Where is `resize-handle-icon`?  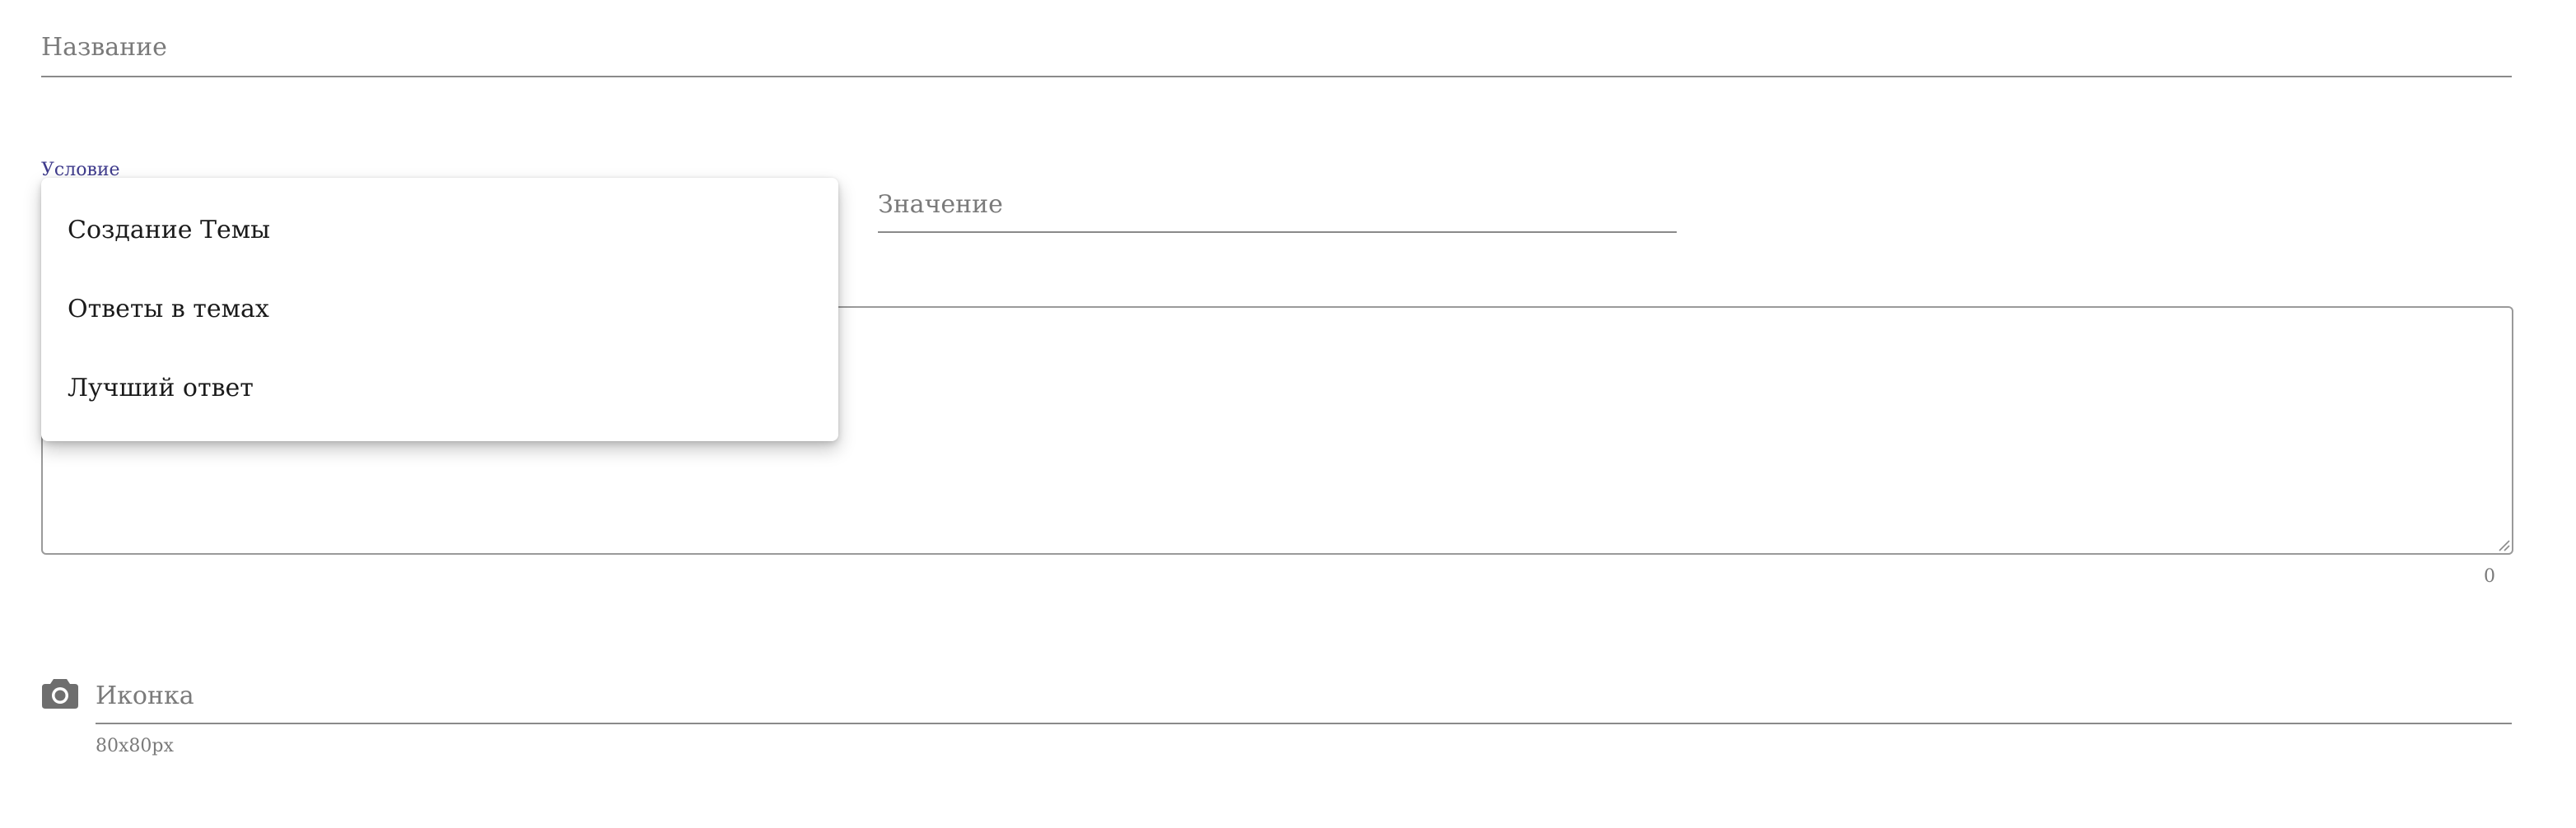
resize-handle-icon is located at coordinates (2503, 544).